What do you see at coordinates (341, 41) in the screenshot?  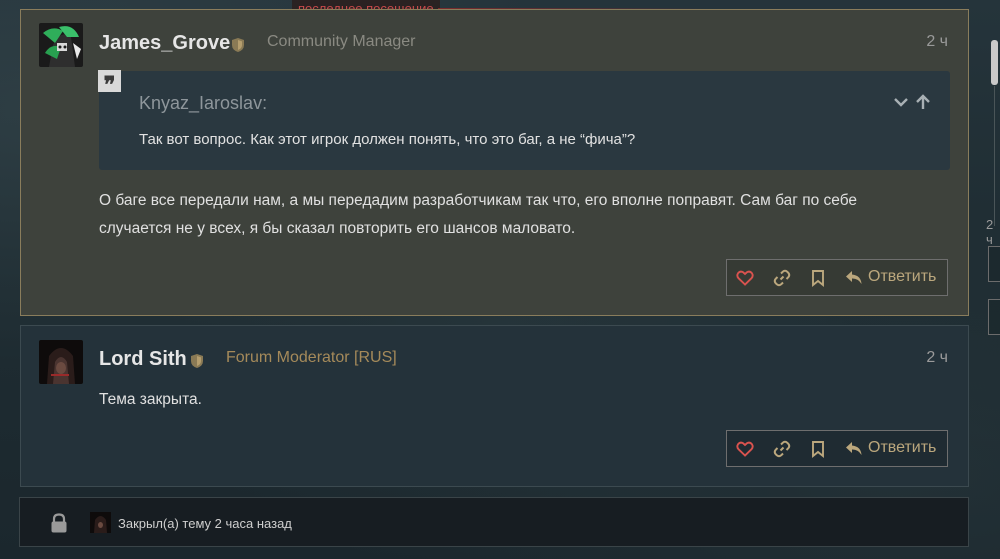 I see `user-role: Community Manager` at bounding box center [341, 41].